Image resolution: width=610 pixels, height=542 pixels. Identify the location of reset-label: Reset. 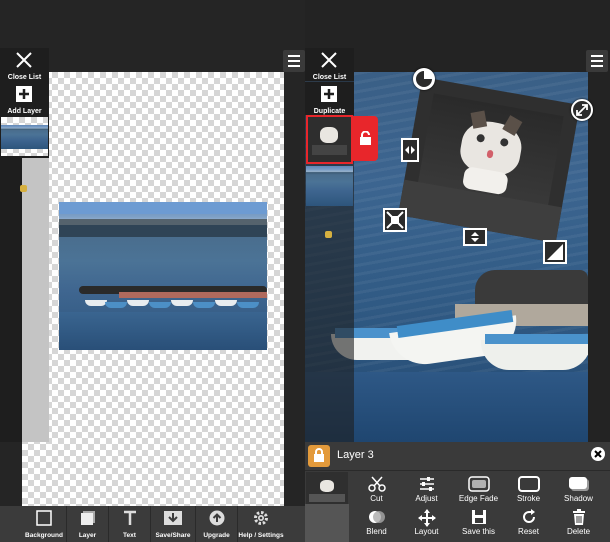
(528, 531).